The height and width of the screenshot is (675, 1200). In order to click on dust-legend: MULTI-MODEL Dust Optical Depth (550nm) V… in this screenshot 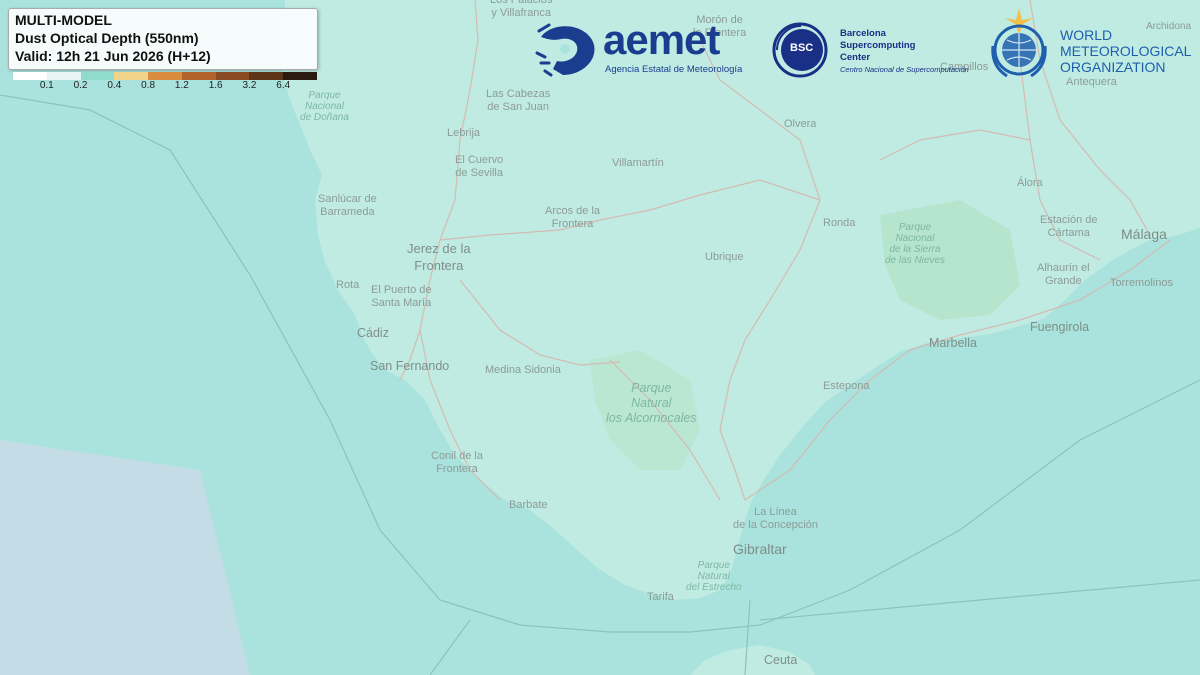, I will do `click(163, 46)`.